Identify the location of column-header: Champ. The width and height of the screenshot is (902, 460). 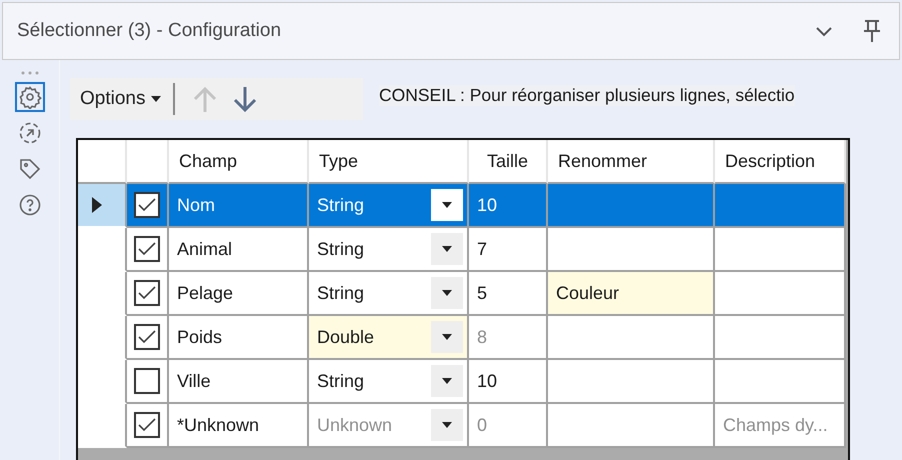
(239, 162).